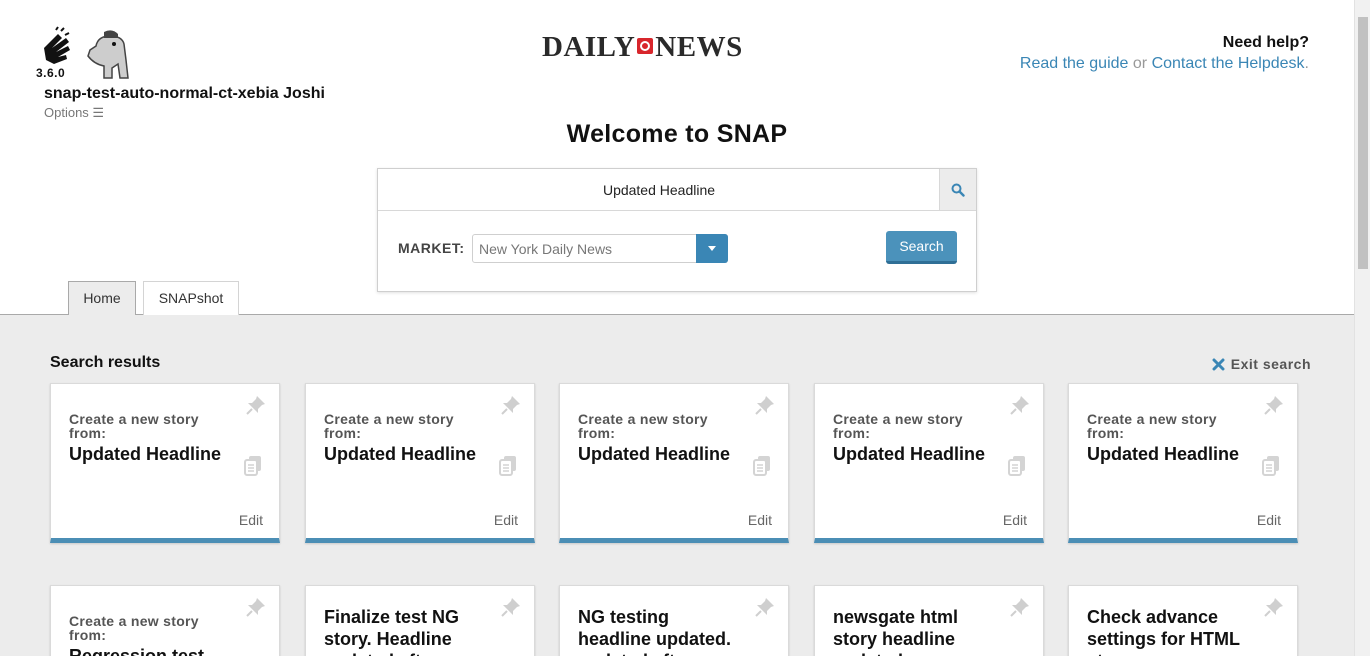 This screenshot has width=1370, height=656. What do you see at coordinates (1140, 63) in the screenshot?
I see `help-or-text: or` at bounding box center [1140, 63].